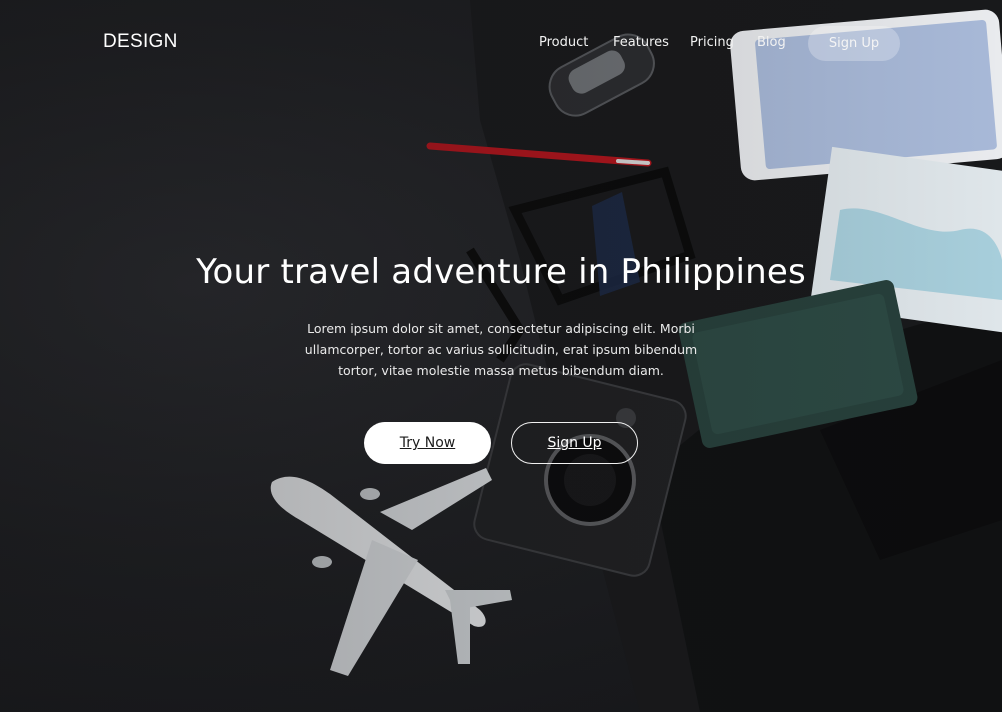 This screenshot has height=712, width=1002. What do you see at coordinates (563, 42) in the screenshot?
I see `nav-link-product: Product` at bounding box center [563, 42].